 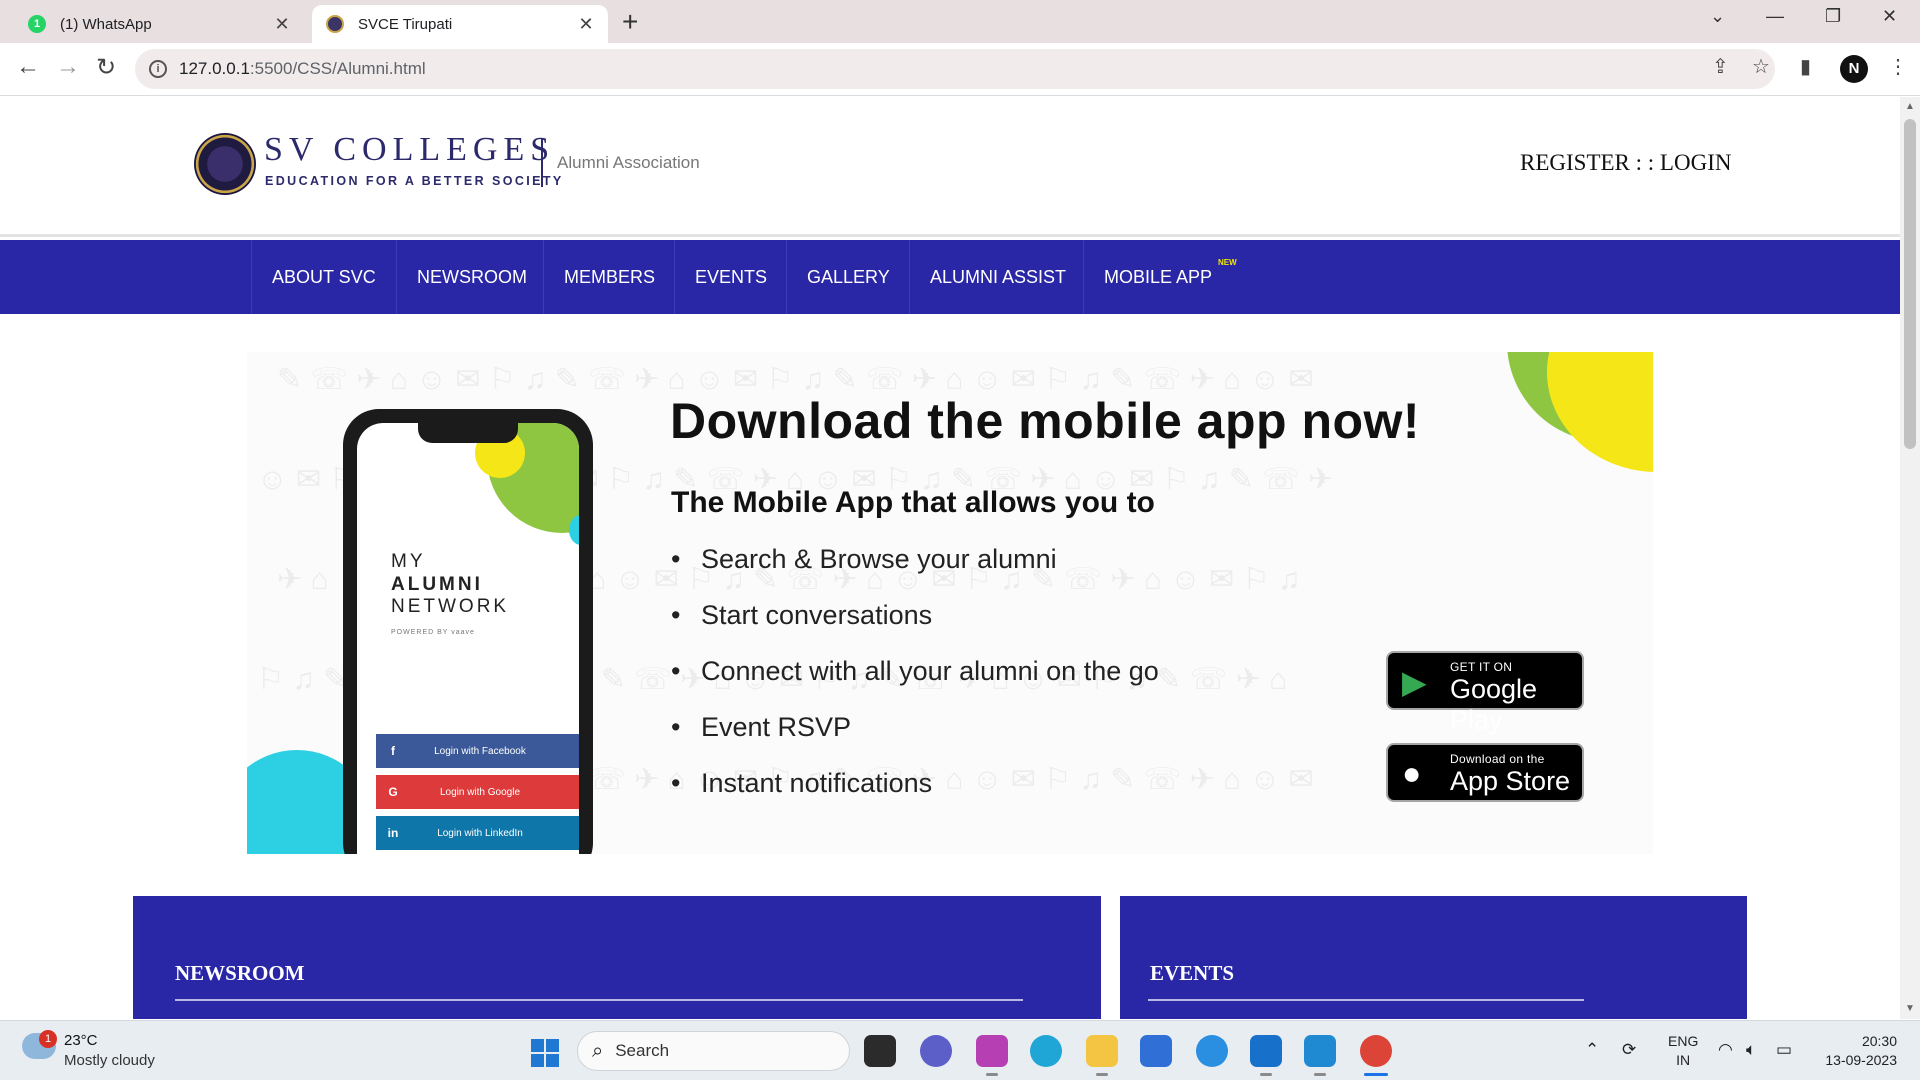 What do you see at coordinates (1629, 1050) in the screenshot?
I see `sync-icon: ⟳` at bounding box center [1629, 1050].